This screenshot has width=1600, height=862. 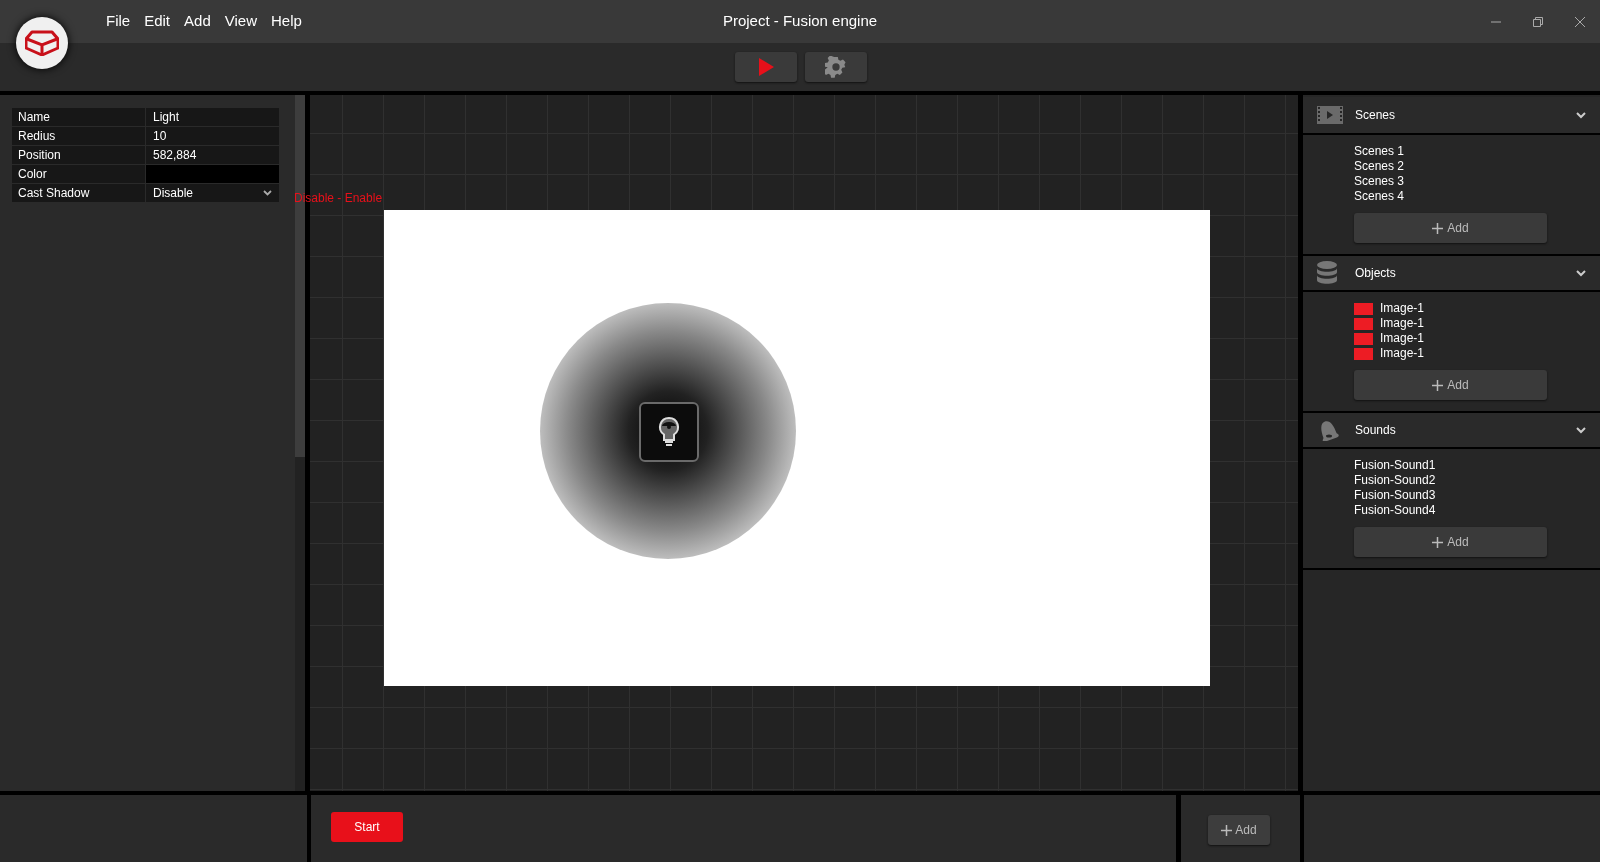 I want to click on menu-item: Help, so click(x=286, y=21).